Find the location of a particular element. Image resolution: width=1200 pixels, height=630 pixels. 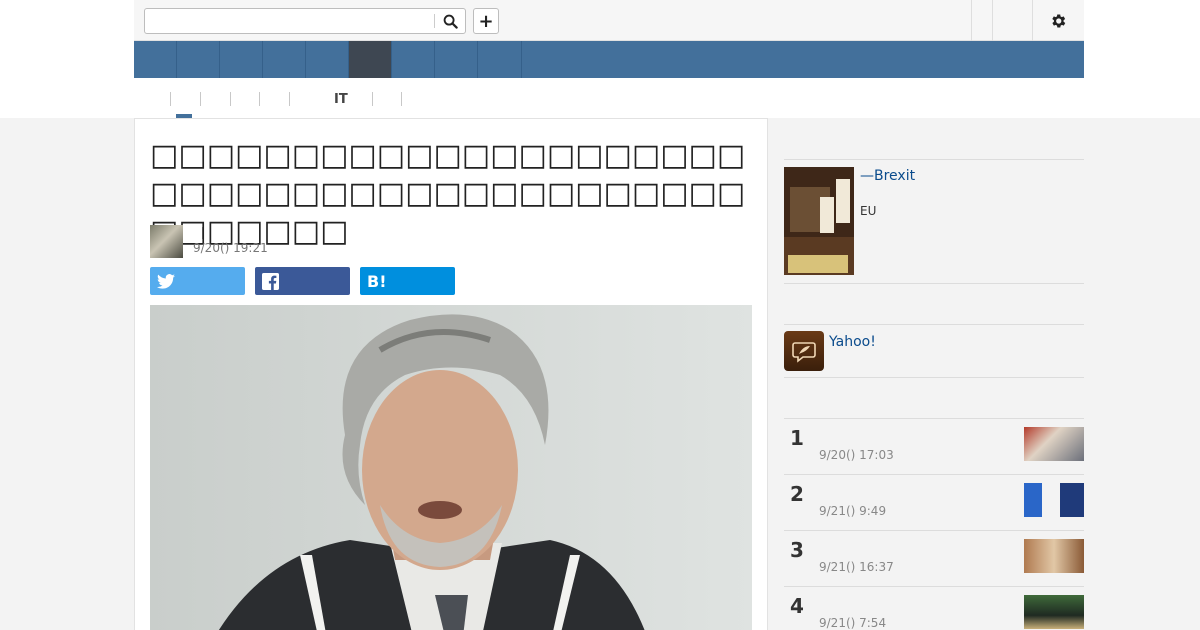

facebook-icon is located at coordinates (270, 281).